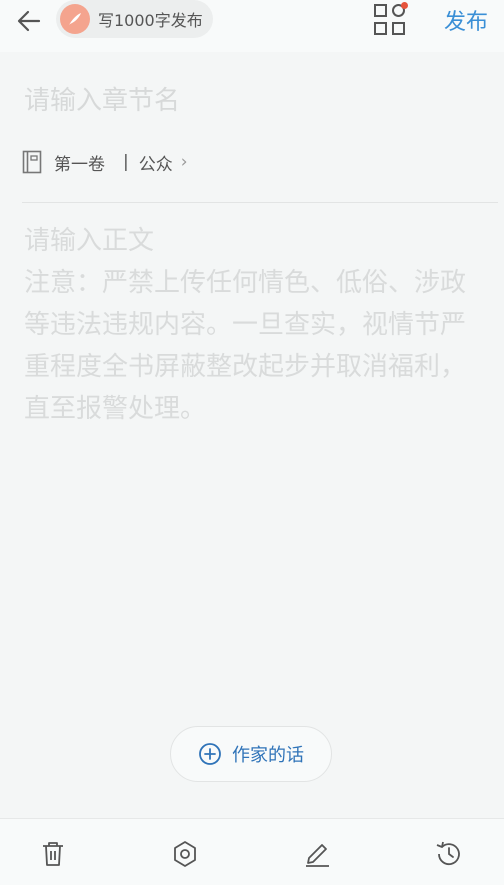 This screenshot has width=504, height=885. I want to click on history-icon, so click(448, 853).